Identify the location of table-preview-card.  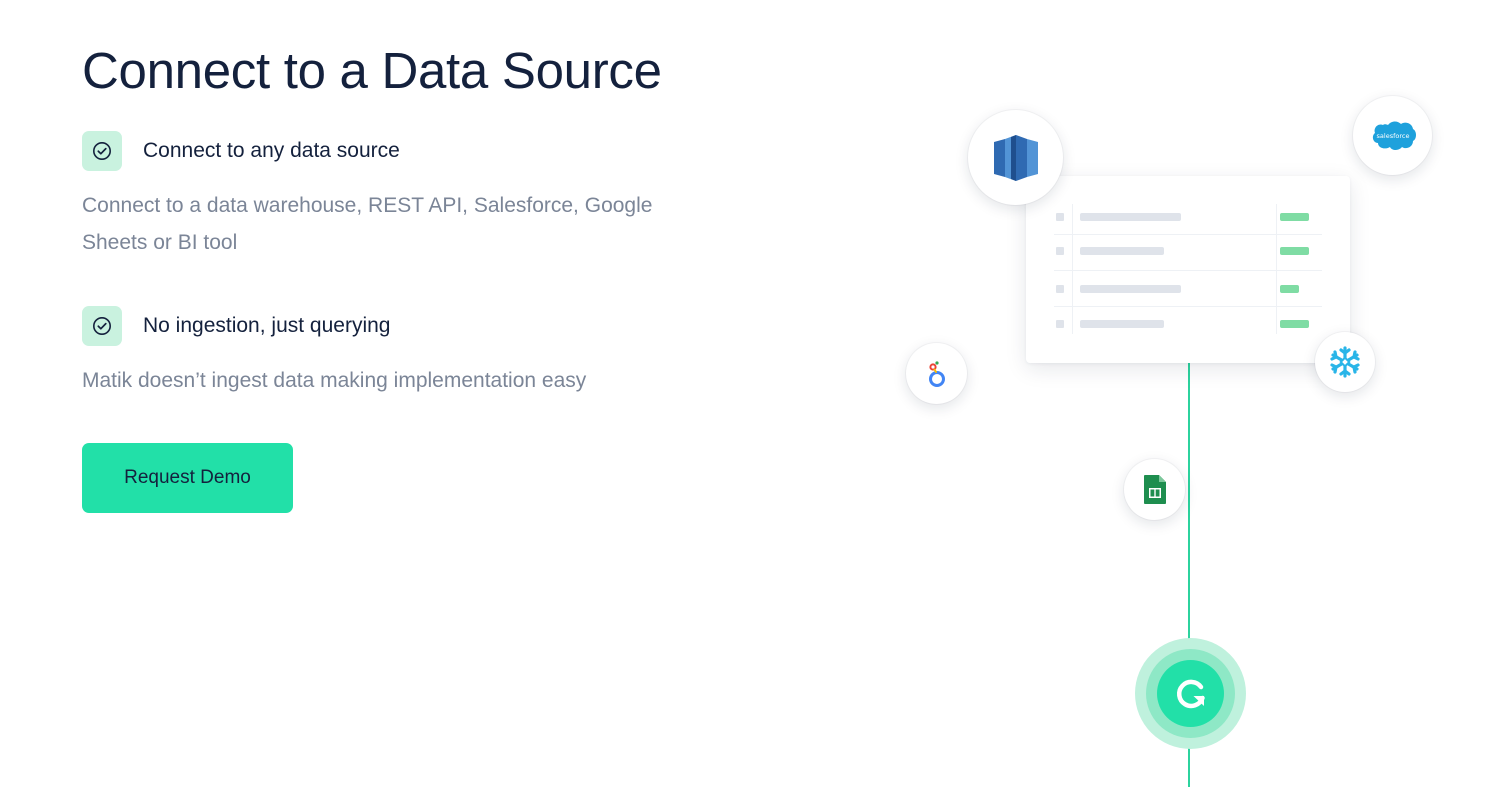
(1188, 269).